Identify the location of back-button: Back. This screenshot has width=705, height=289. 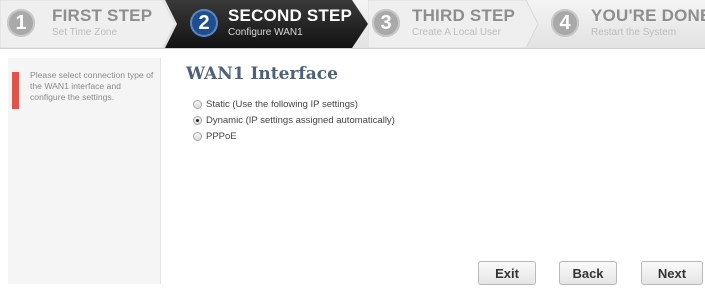
(588, 273).